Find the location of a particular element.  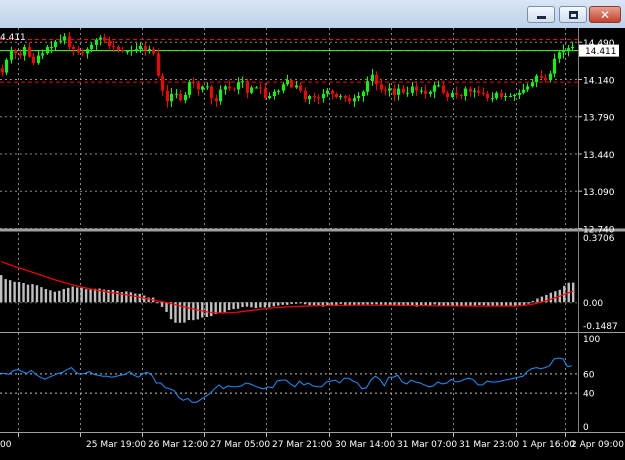

close-button: ✕ is located at coordinates (605, 14).